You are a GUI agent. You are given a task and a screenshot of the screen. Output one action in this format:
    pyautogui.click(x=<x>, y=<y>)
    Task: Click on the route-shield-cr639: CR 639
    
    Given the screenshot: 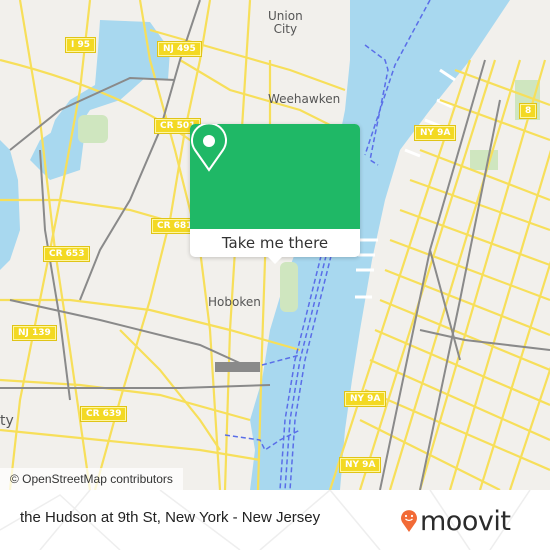 What is the action you would take?
    pyautogui.click(x=104, y=414)
    